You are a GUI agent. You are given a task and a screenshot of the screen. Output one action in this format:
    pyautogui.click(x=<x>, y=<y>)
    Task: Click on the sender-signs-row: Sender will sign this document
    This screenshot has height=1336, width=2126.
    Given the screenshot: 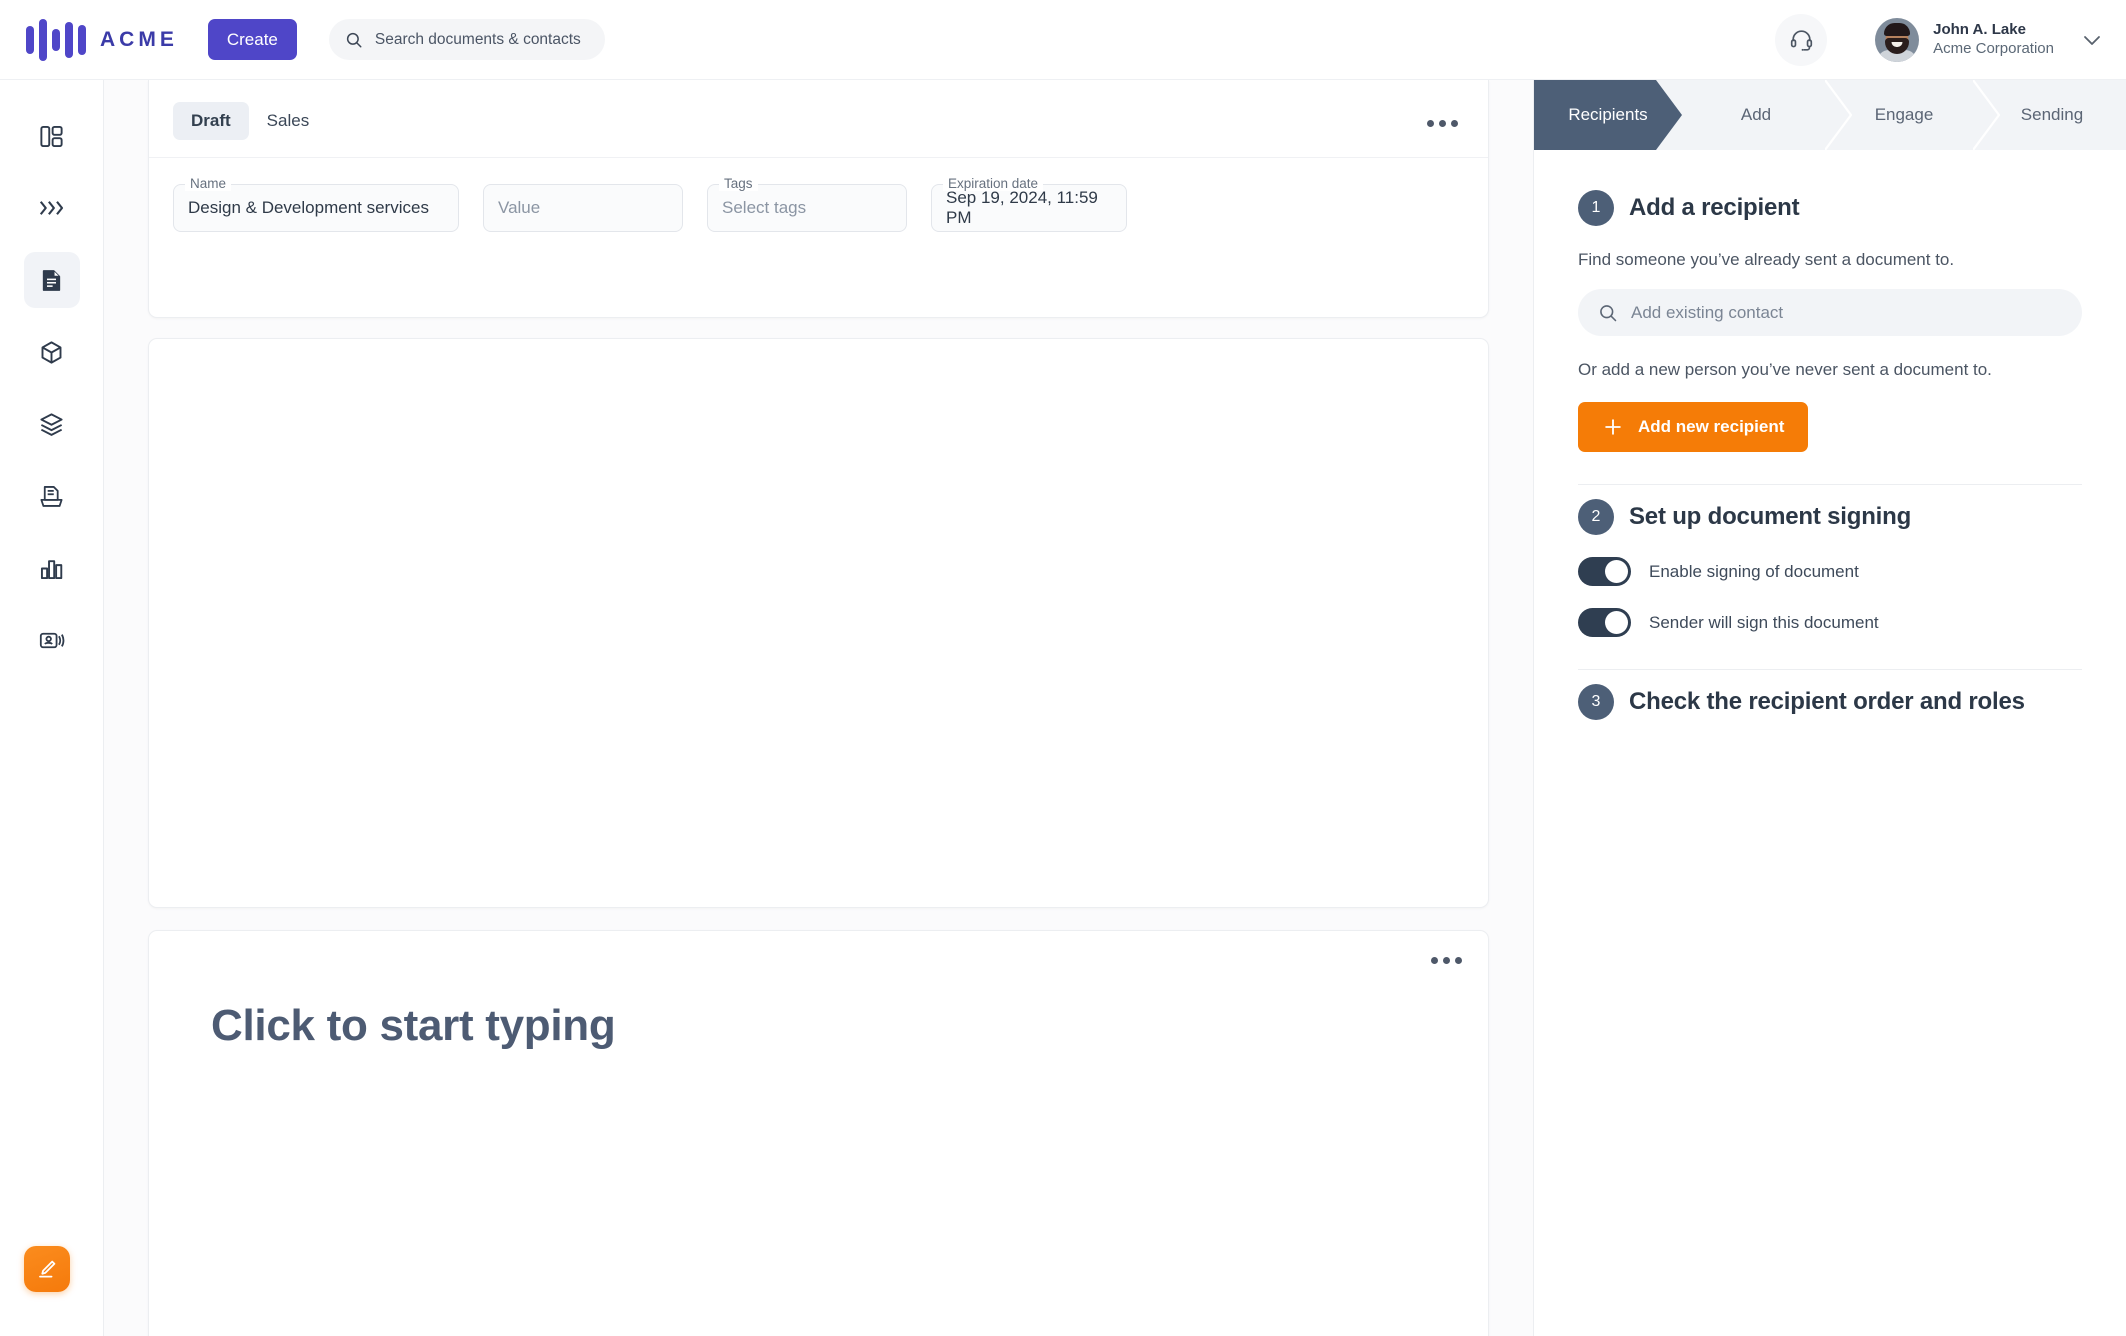 What is the action you would take?
    pyautogui.click(x=1830, y=622)
    